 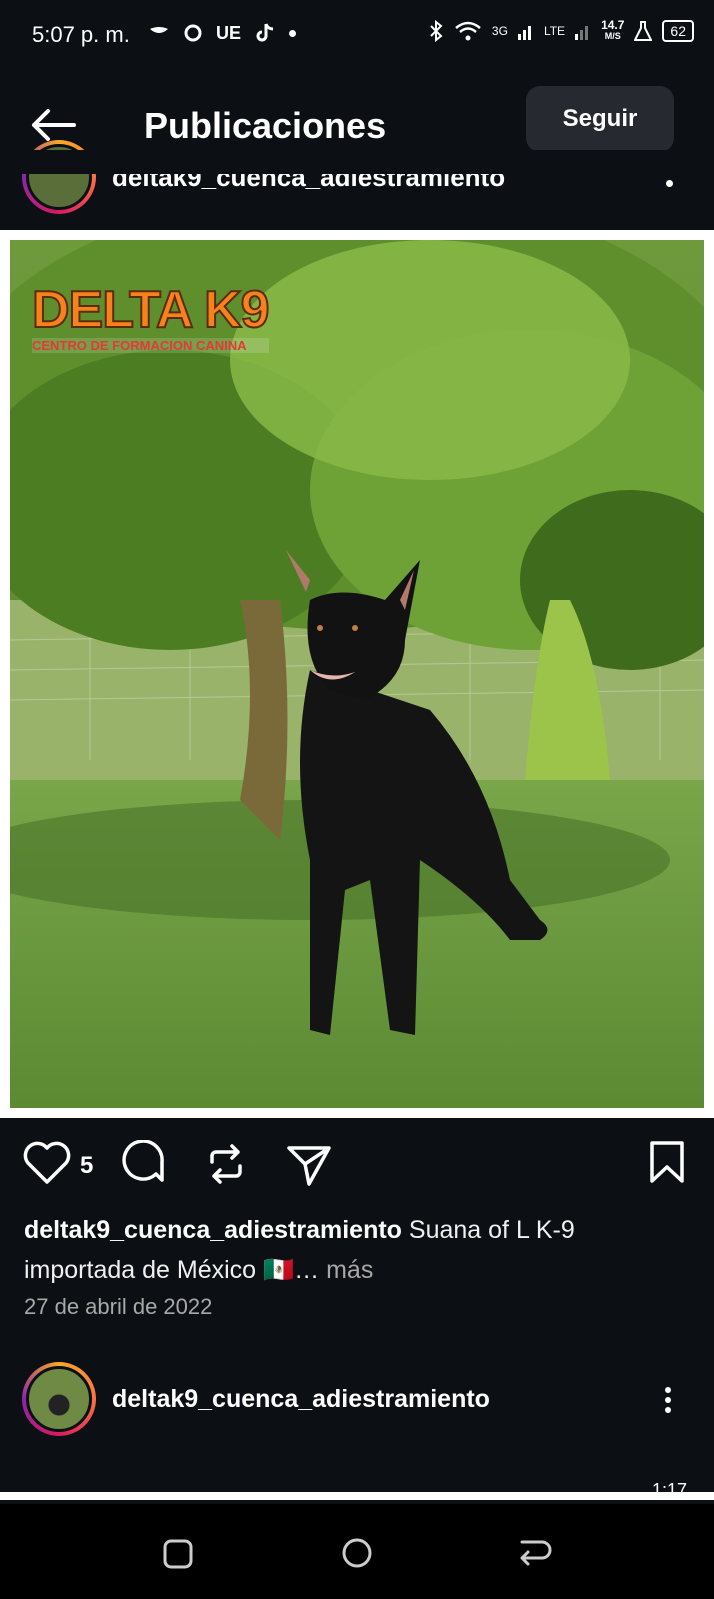 I want to click on flask-icon, so click(x=643, y=31).